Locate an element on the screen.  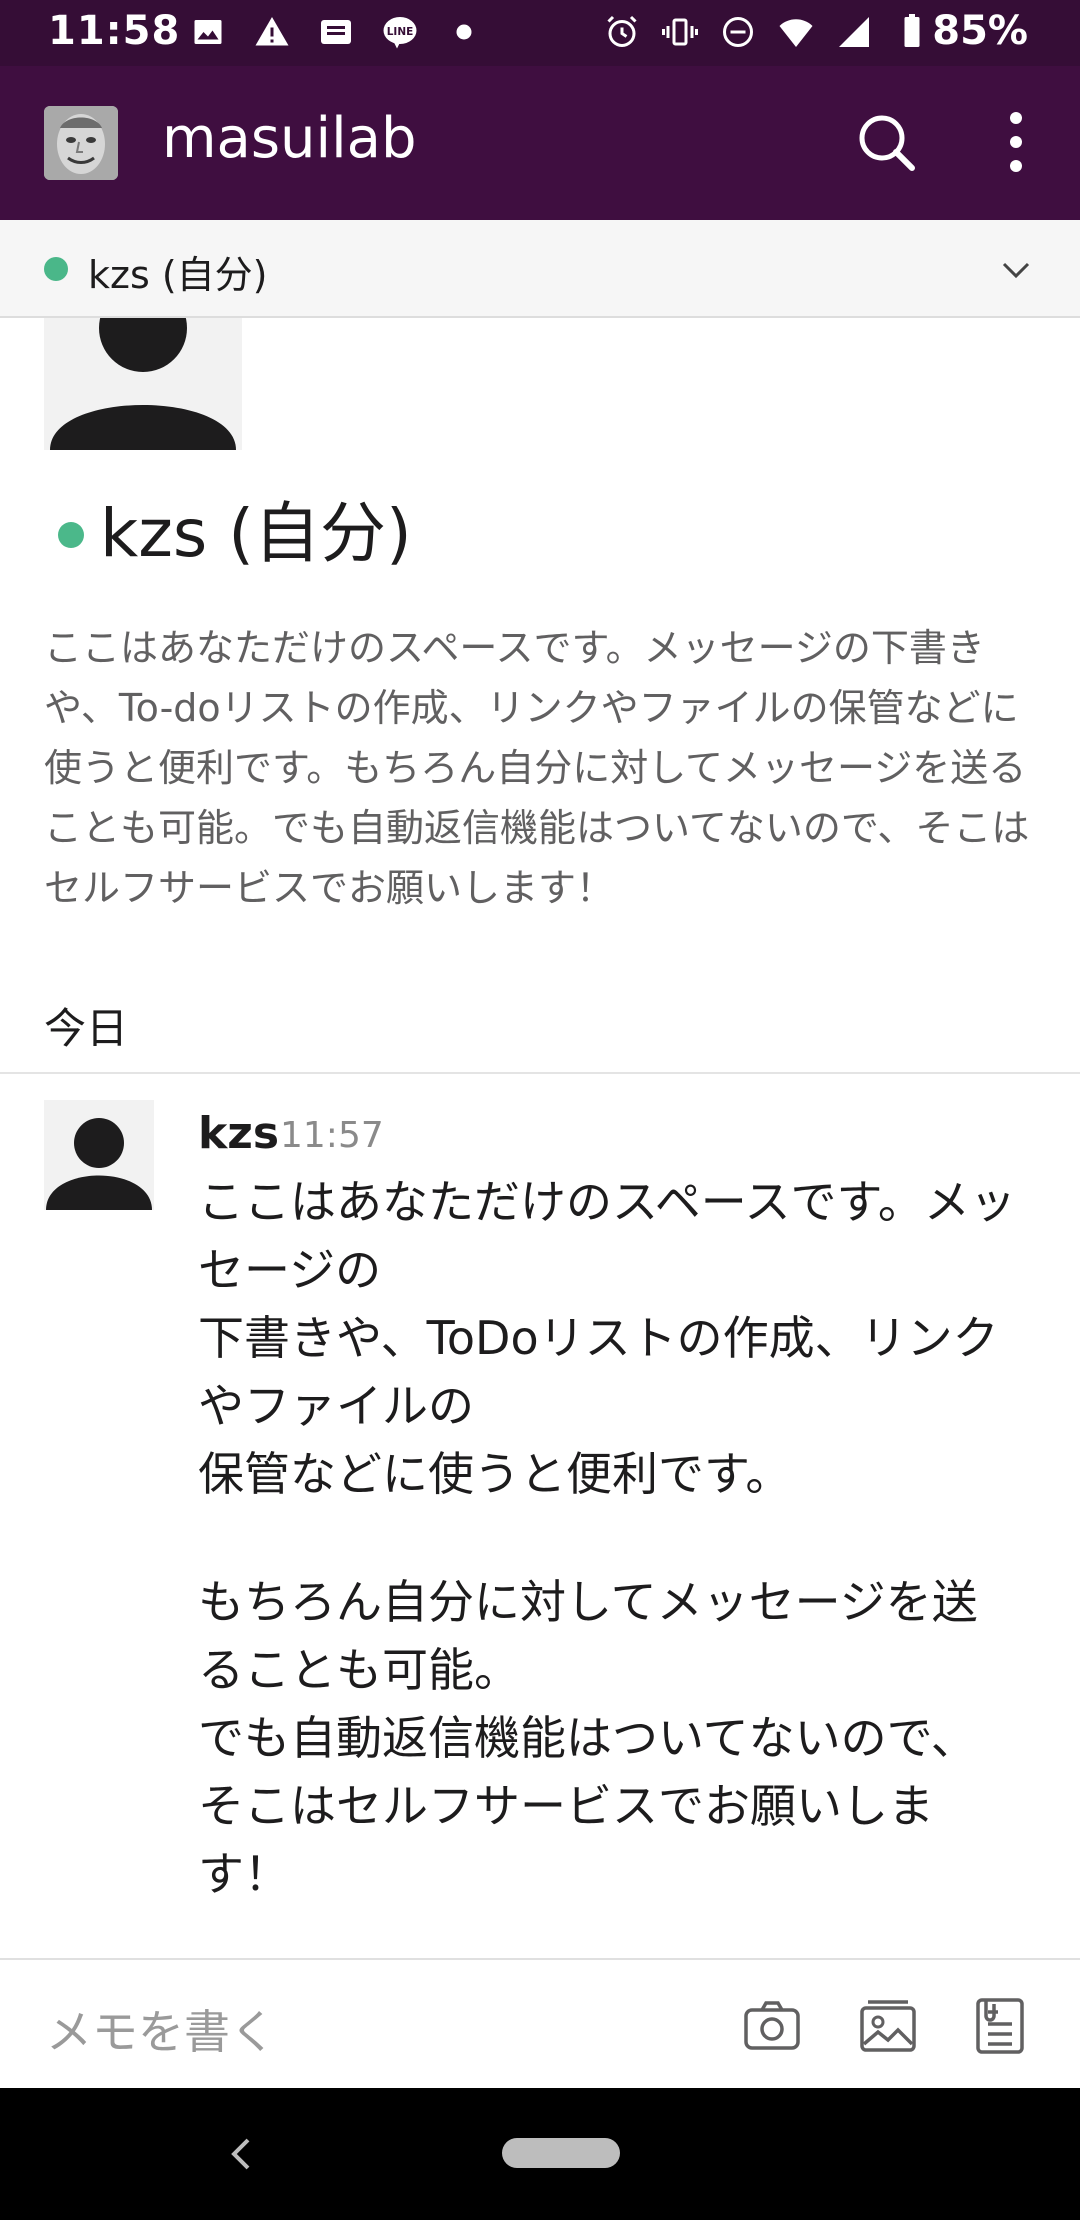
memo-input: メモを書く is located at coordinates (161, 2029).